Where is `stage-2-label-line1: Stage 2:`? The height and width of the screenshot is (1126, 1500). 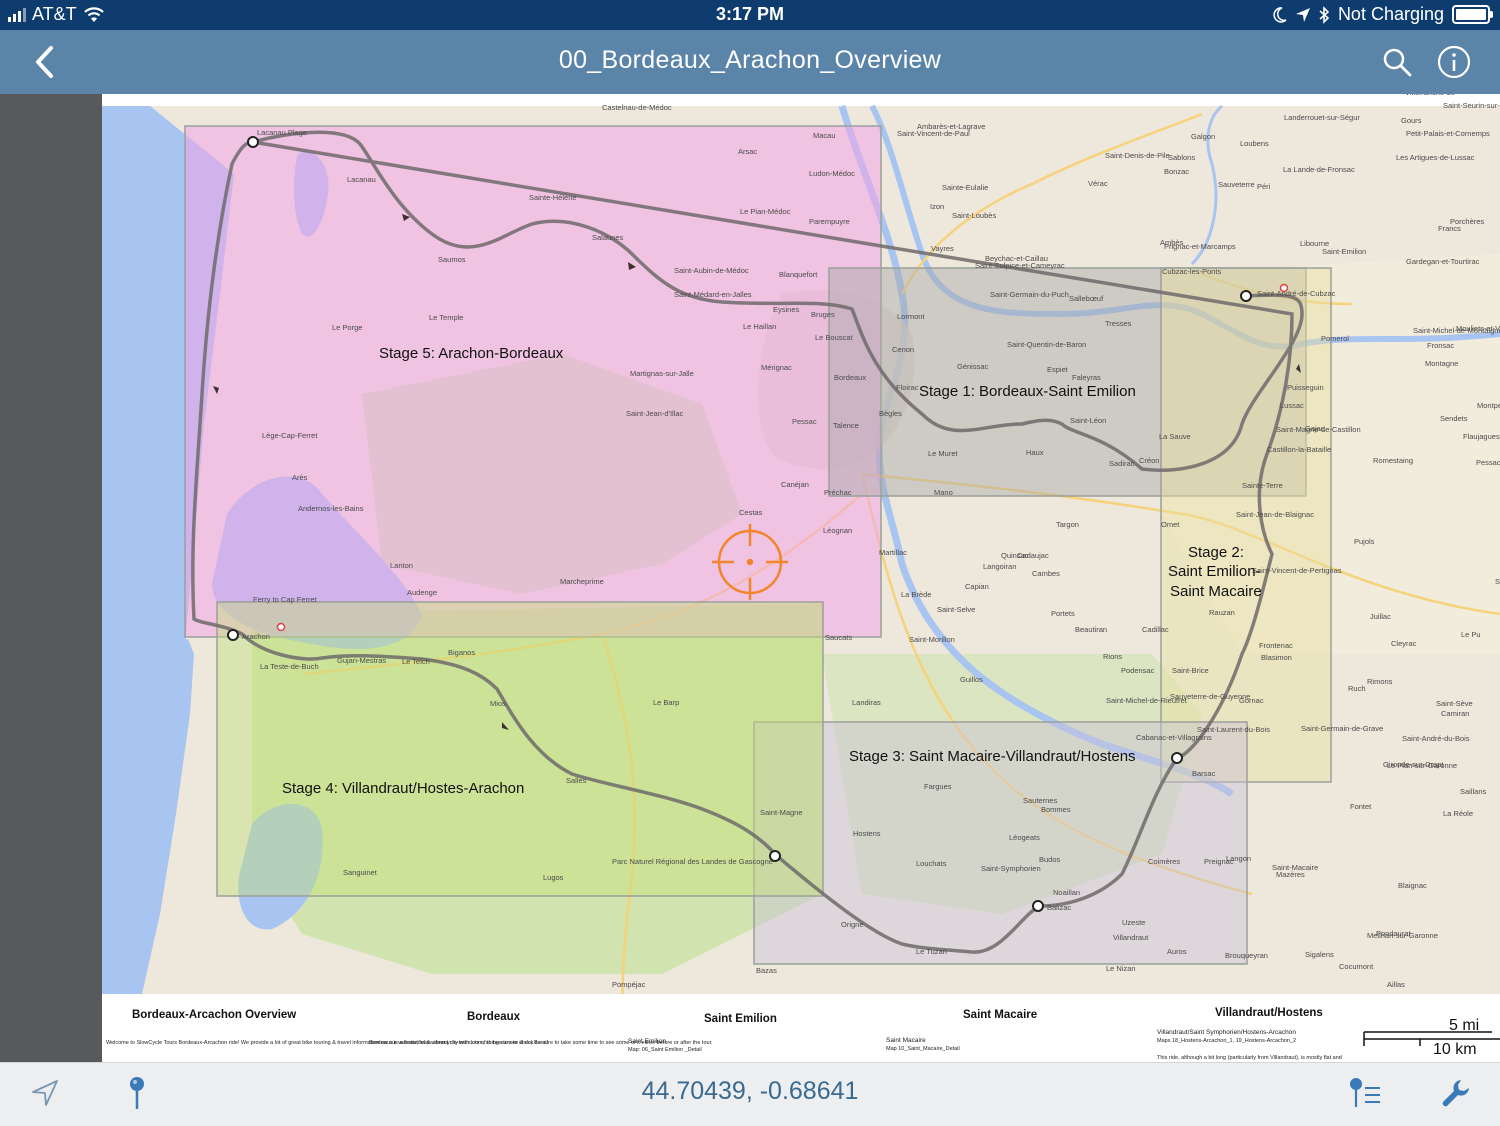
stage-2-label-line1: Stage 2: is located at coordinates (1216, 552).